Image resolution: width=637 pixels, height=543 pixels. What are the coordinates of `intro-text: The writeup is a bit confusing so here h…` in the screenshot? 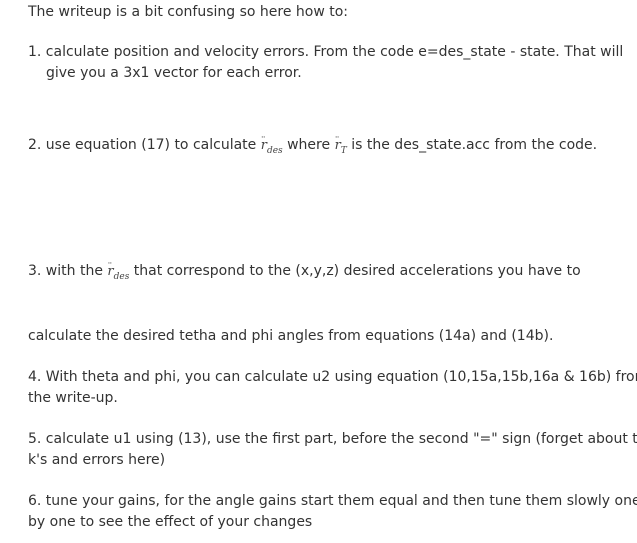 It's located at (188, 12).